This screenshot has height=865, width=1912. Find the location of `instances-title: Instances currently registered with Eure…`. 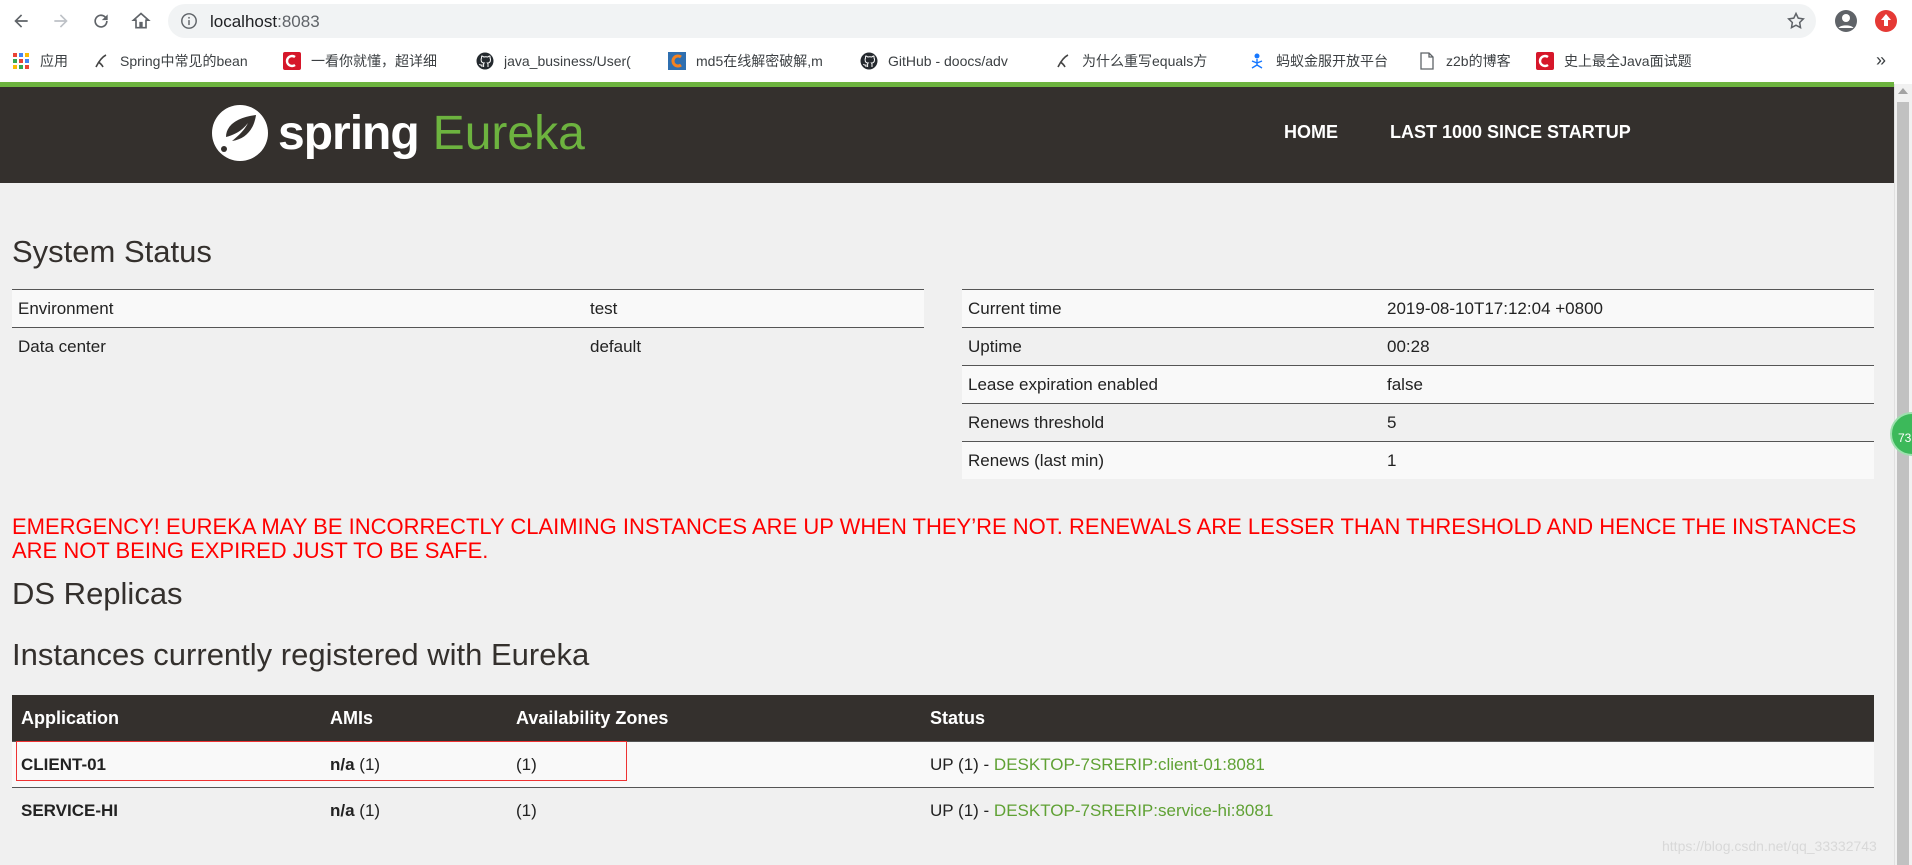

instances-title: Instances currently registered with Eure… is located at coordinates (301, 654).